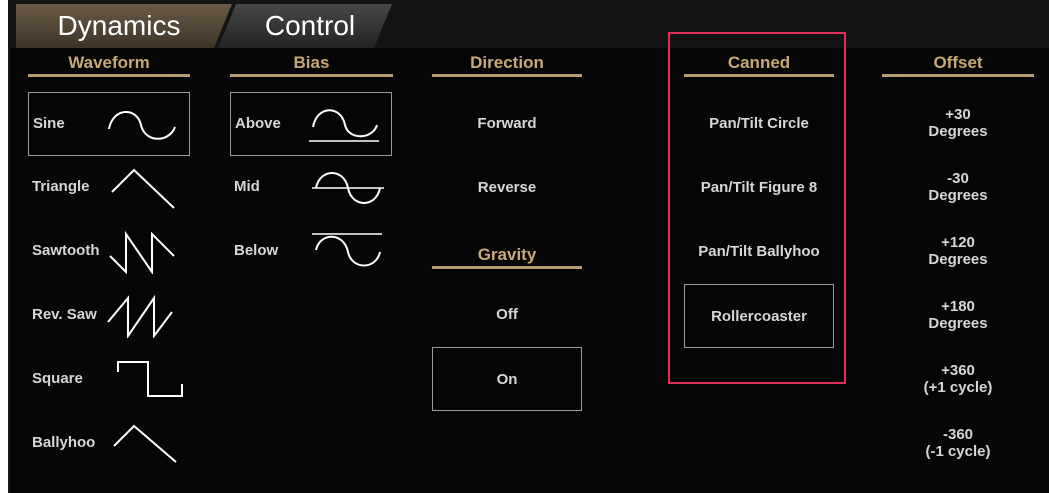 The width and height of the screenshot is (1049, 493). I want to click on gravity-off-label: Off, so click(507, 314).